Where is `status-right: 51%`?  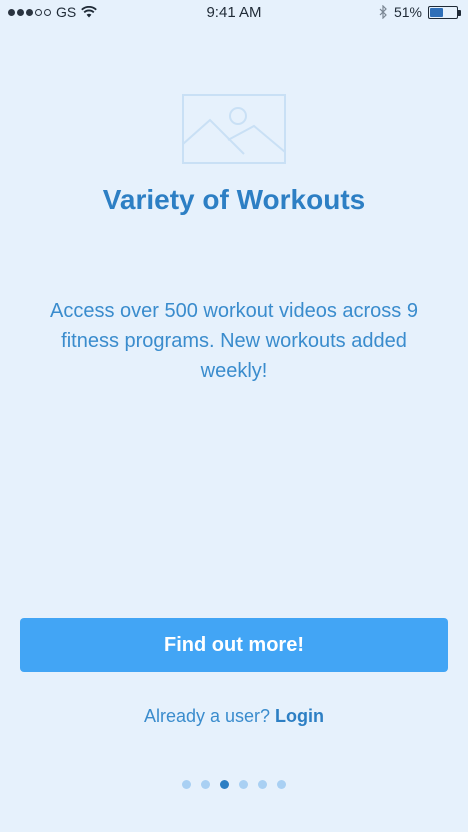
status-right: 51% is located at coordinates (420, 12).